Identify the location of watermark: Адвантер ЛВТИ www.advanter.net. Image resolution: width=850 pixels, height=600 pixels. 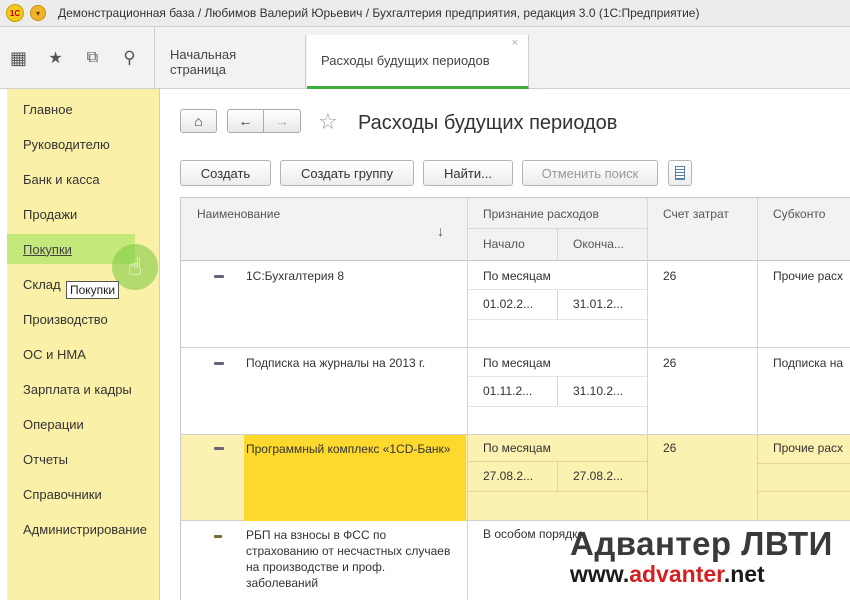
(710, 556).